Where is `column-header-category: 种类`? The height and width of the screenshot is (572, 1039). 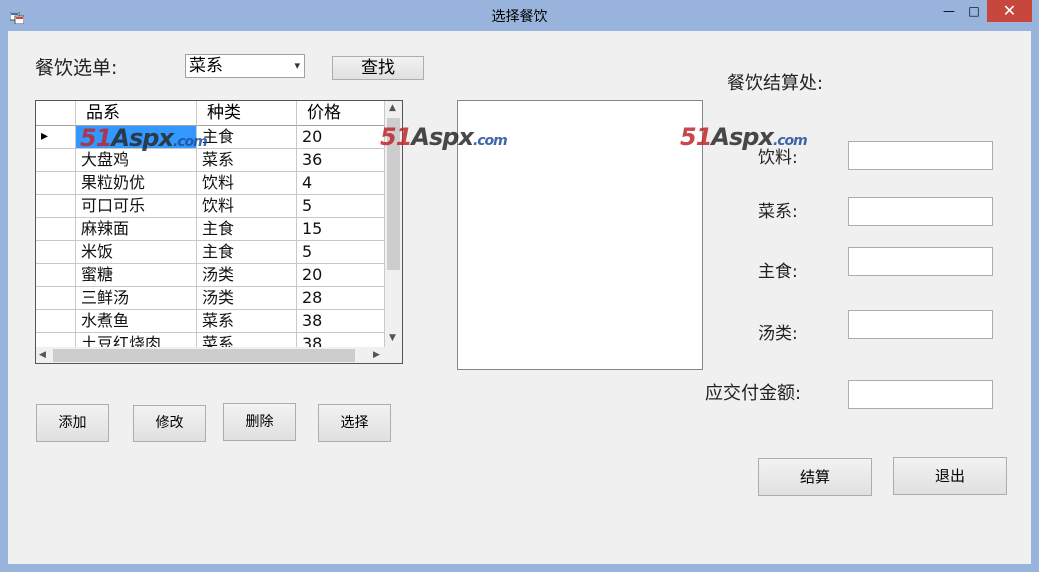 column-header-category: 种类 is located at coordinates (247, 113).